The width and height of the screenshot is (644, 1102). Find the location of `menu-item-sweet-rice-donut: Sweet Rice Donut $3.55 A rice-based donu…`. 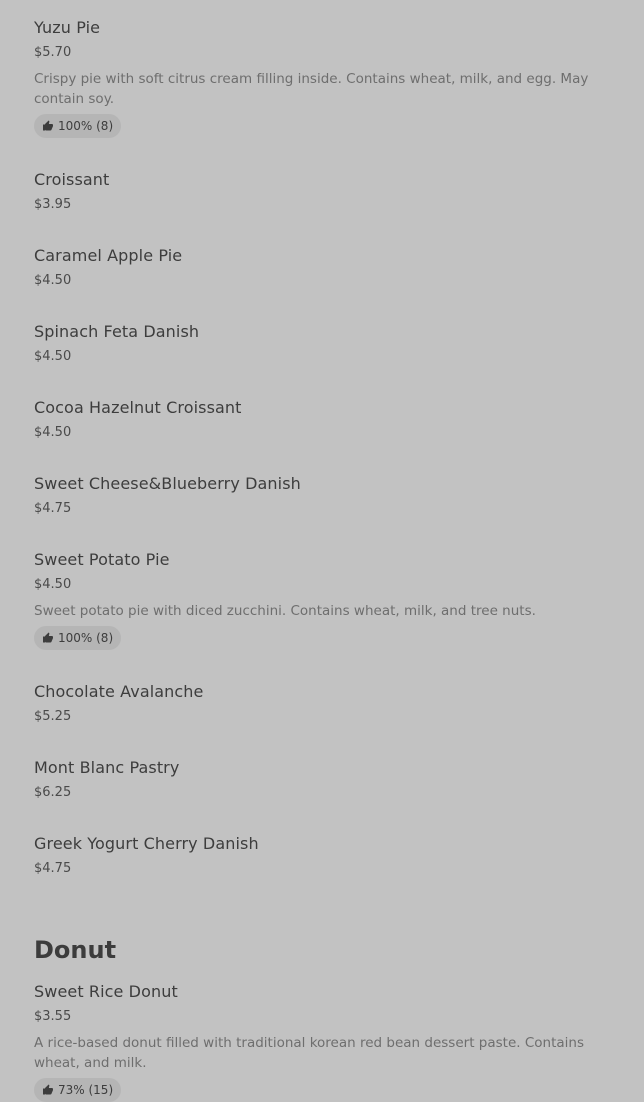

menu-item-sweet-rice-donut: Sweet Rice Donut $3.55 A rice-based donu… is located at coordinates (324, 1042).